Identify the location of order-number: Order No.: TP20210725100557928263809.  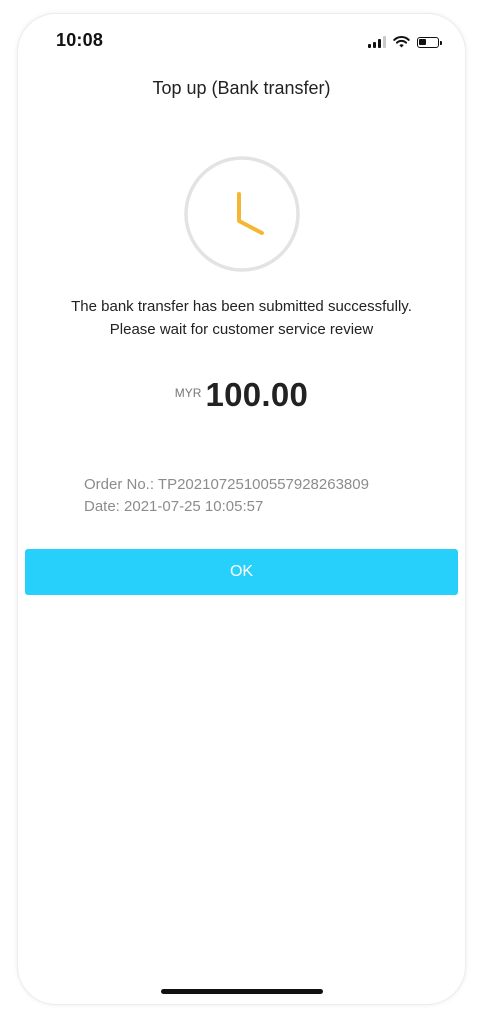
(226, 484).